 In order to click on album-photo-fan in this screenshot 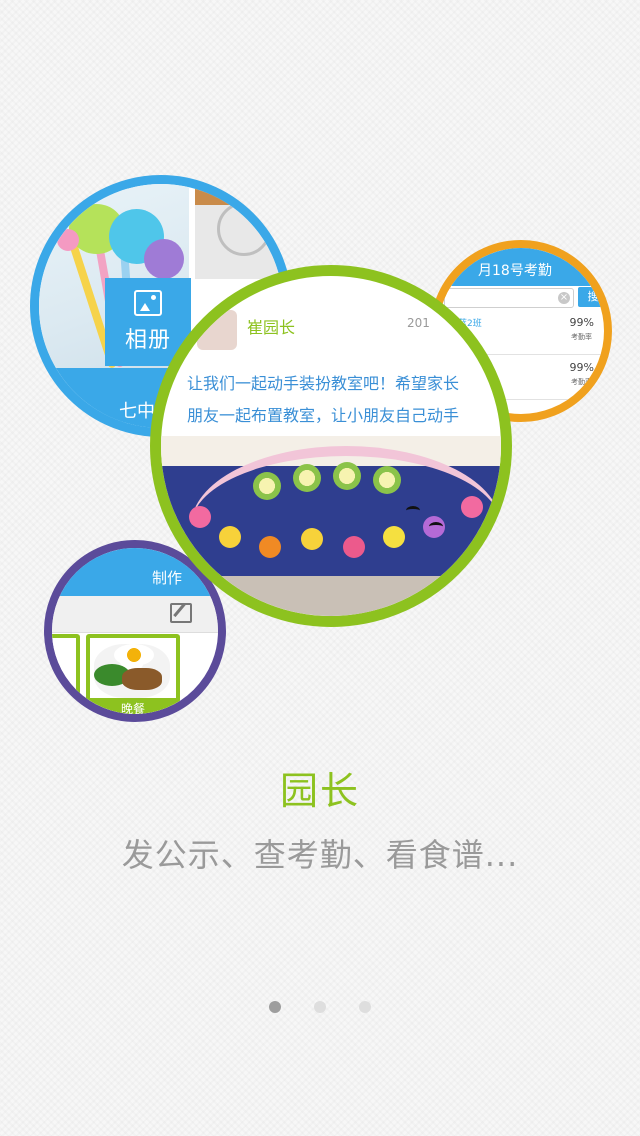, I will do `click(239, 231)`.